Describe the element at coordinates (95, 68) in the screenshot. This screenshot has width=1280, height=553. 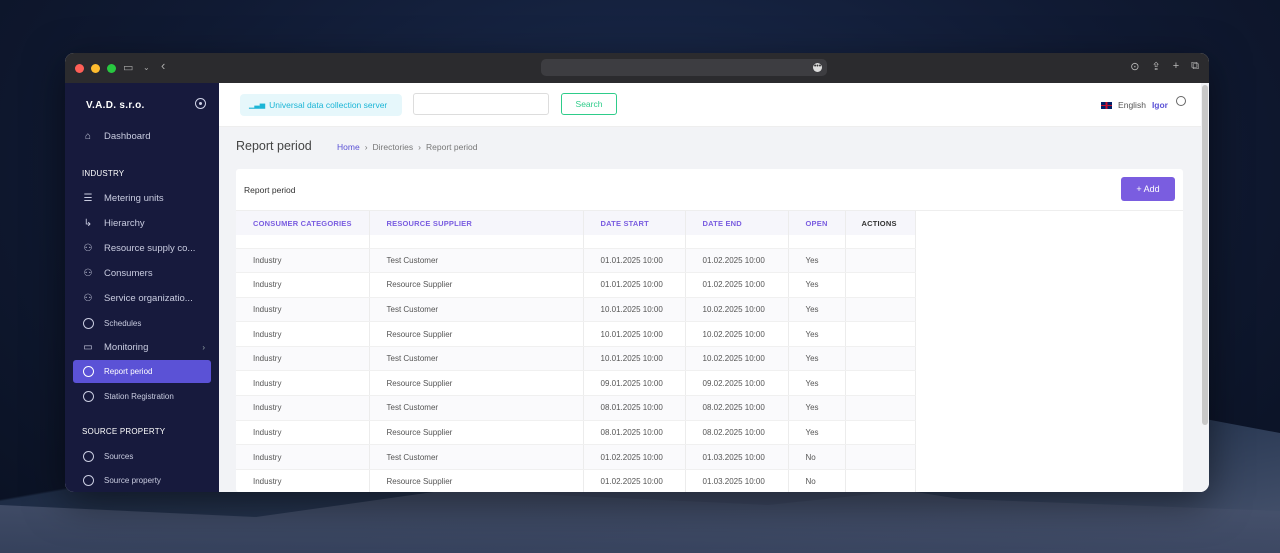
I see `minimize-window-button` at that location.